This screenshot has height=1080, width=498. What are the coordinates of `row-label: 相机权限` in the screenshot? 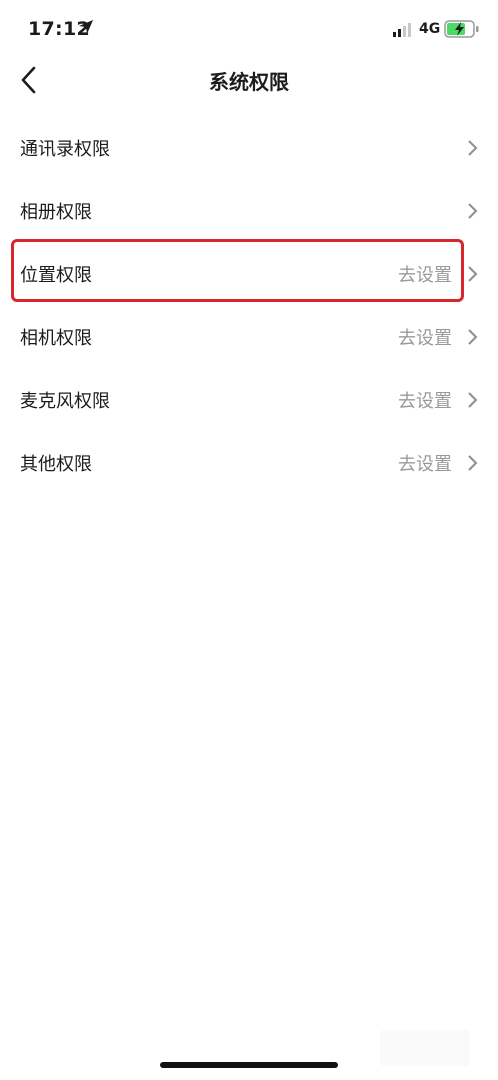 It's located at (56, 338).